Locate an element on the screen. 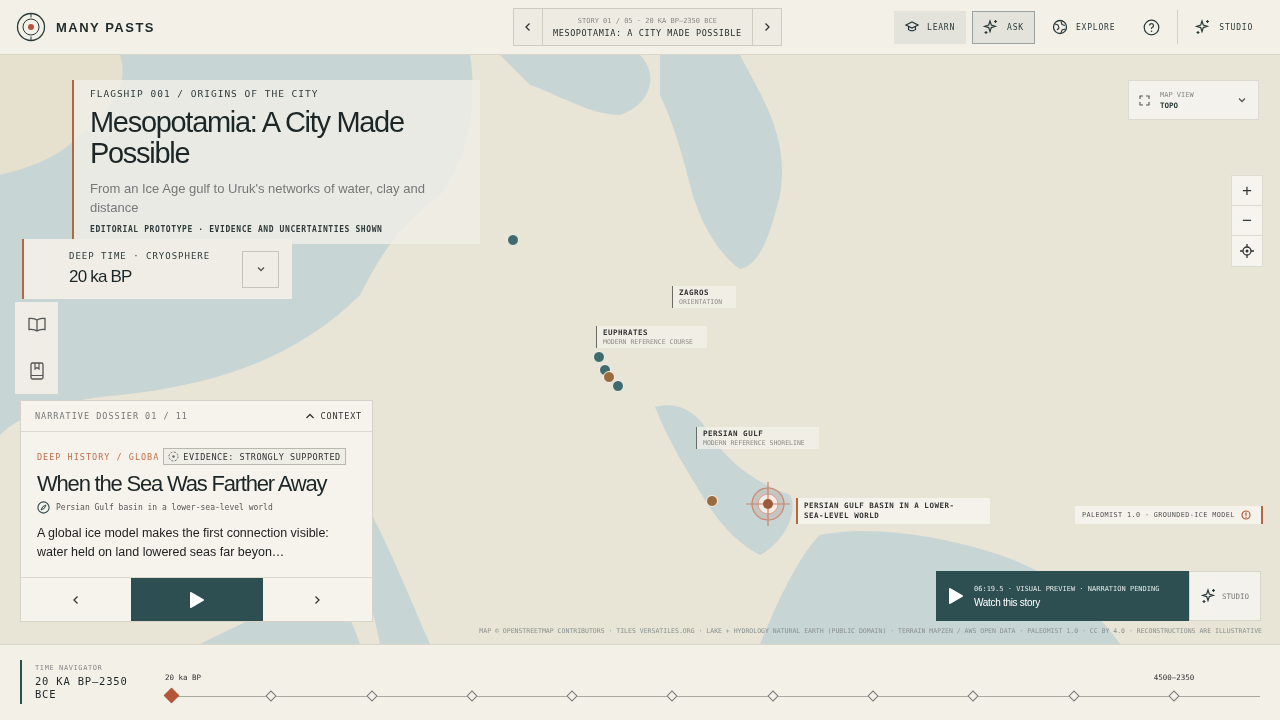 This screenshot has height=720, width=1280. story-title: MESOPOTAMIA: A CITY MADE POSSIBLE is located at coordinates (647, 32).